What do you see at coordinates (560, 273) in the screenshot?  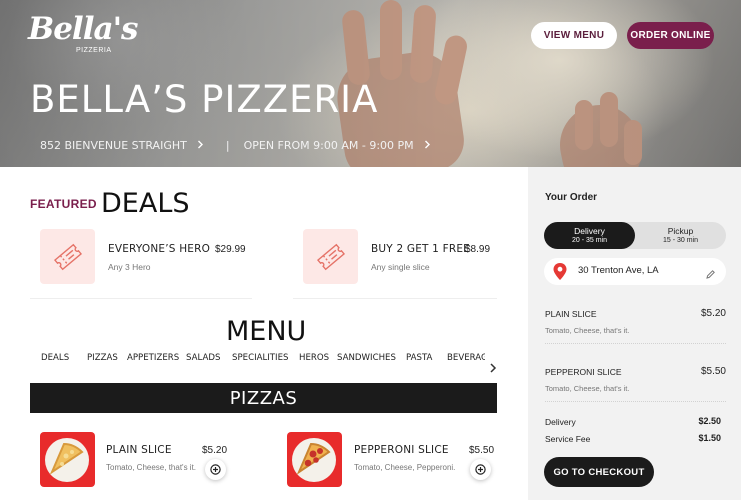 I see `location-pin-icon` at bounding box center [560, 273].